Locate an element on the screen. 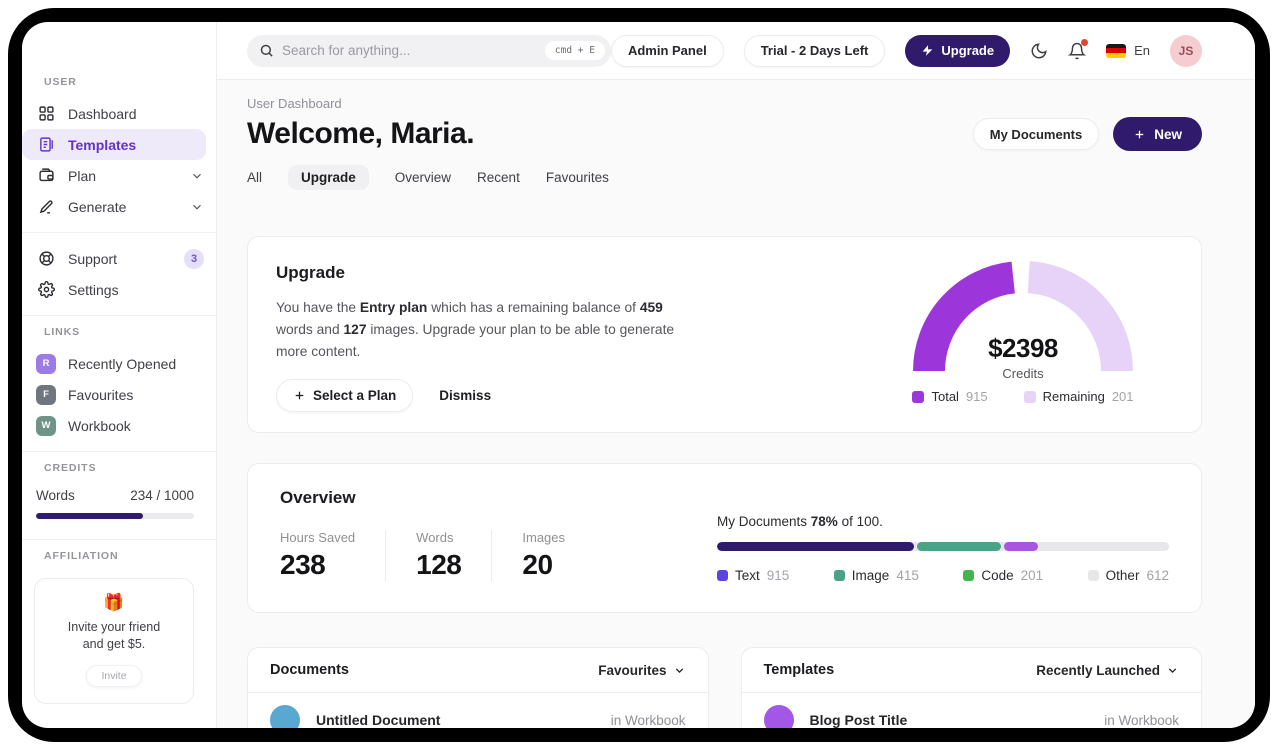 This screenshot has width=1277, height=750. overview-card-title: Overview is located at coordinates (318, 497).